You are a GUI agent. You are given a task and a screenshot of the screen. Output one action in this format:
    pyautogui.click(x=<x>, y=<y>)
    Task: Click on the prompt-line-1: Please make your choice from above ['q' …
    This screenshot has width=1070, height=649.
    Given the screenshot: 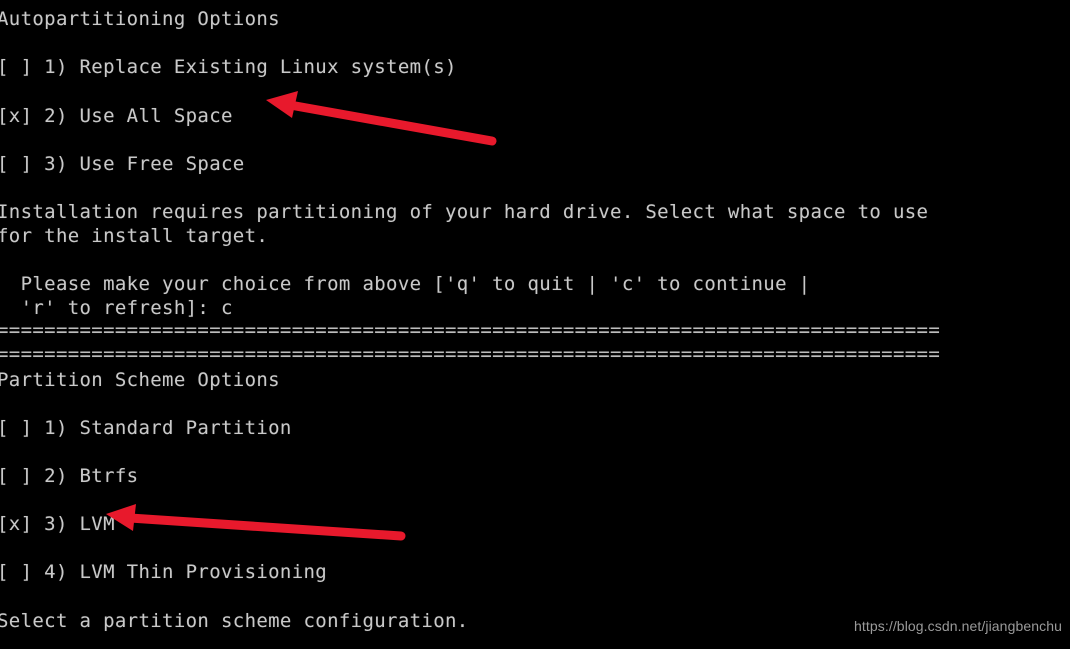 What is the action you would take?
    pyautogui.click(x=405, y=284)
    